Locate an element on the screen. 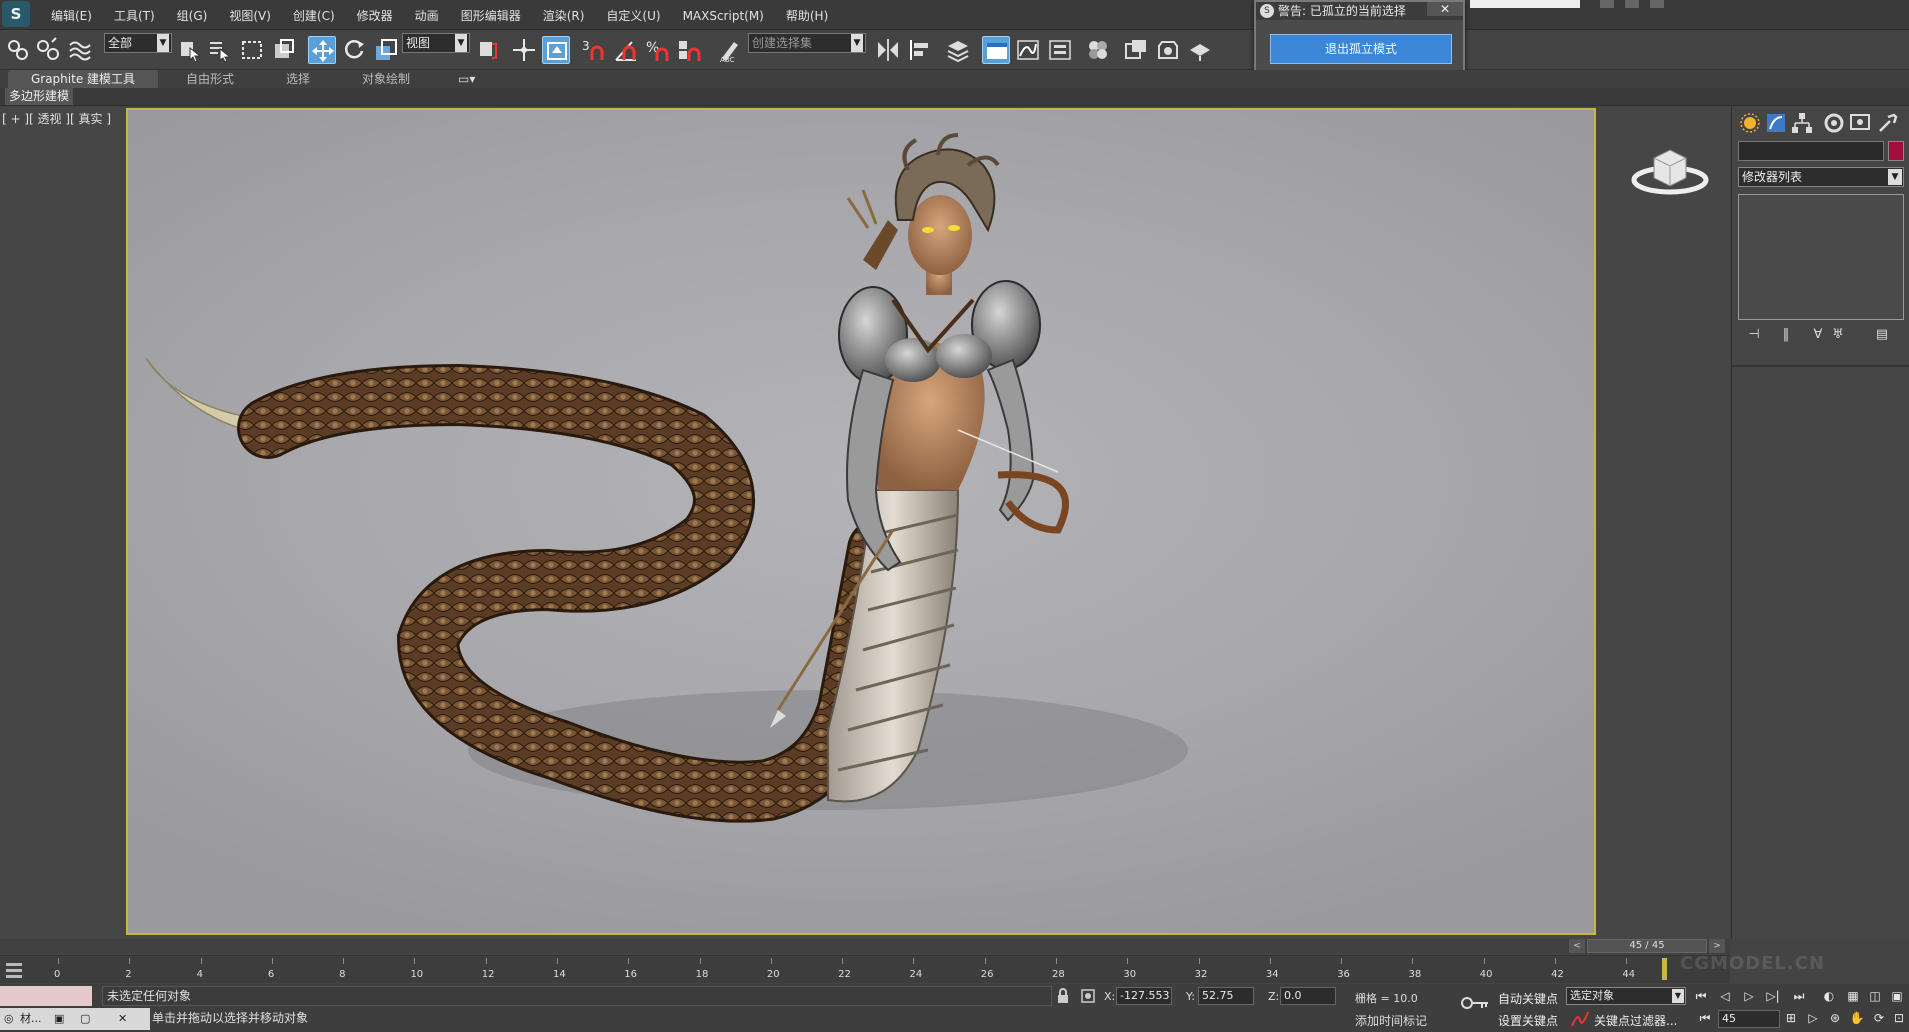  taskbar-max-icon: ▢ is located at coordinates (85, 1019).